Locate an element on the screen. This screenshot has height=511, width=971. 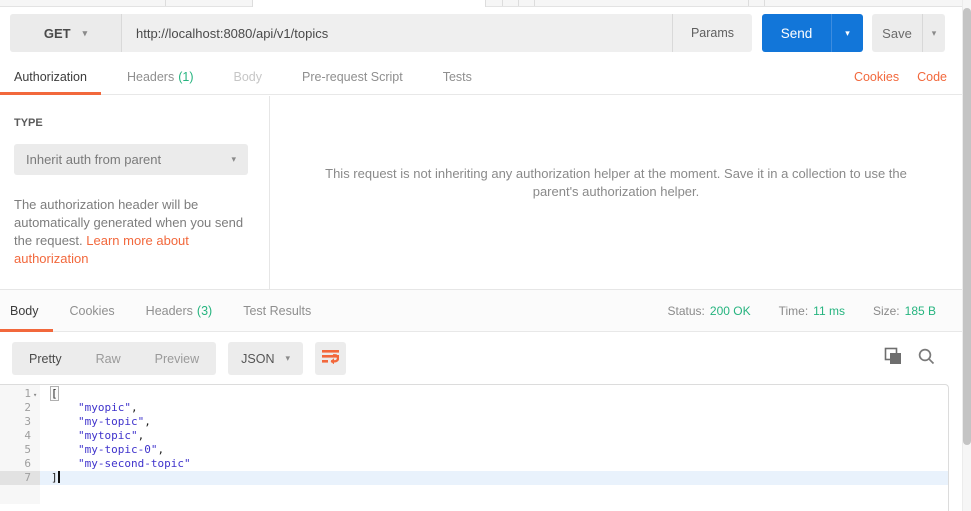
auth-type-label: TYPE is located at coordinates (28, 123).